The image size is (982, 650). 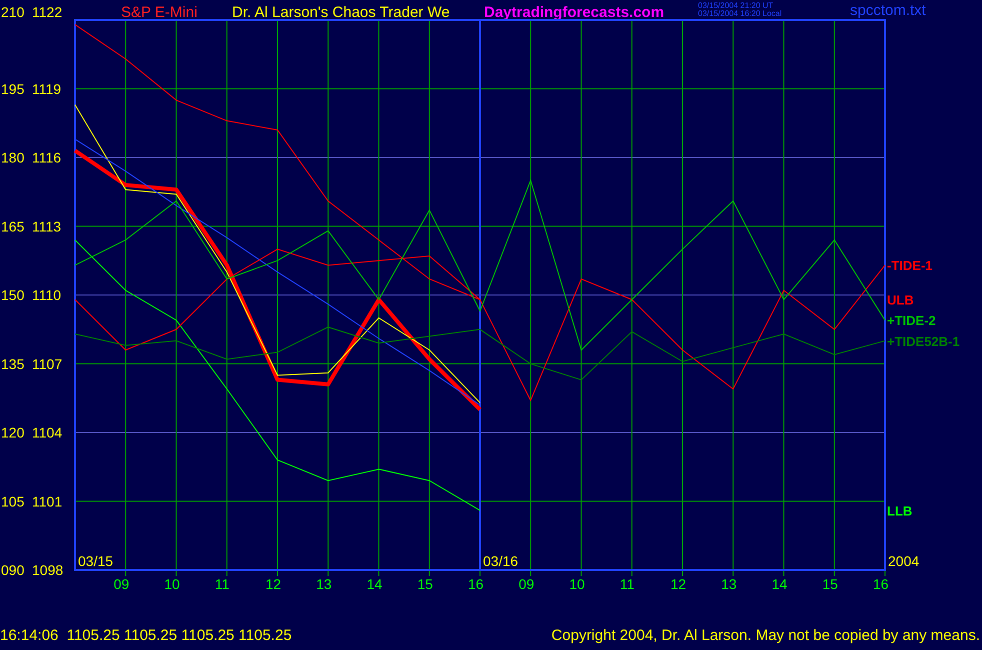 I want to click on axis-code: 195, so click(x=12, y=88).